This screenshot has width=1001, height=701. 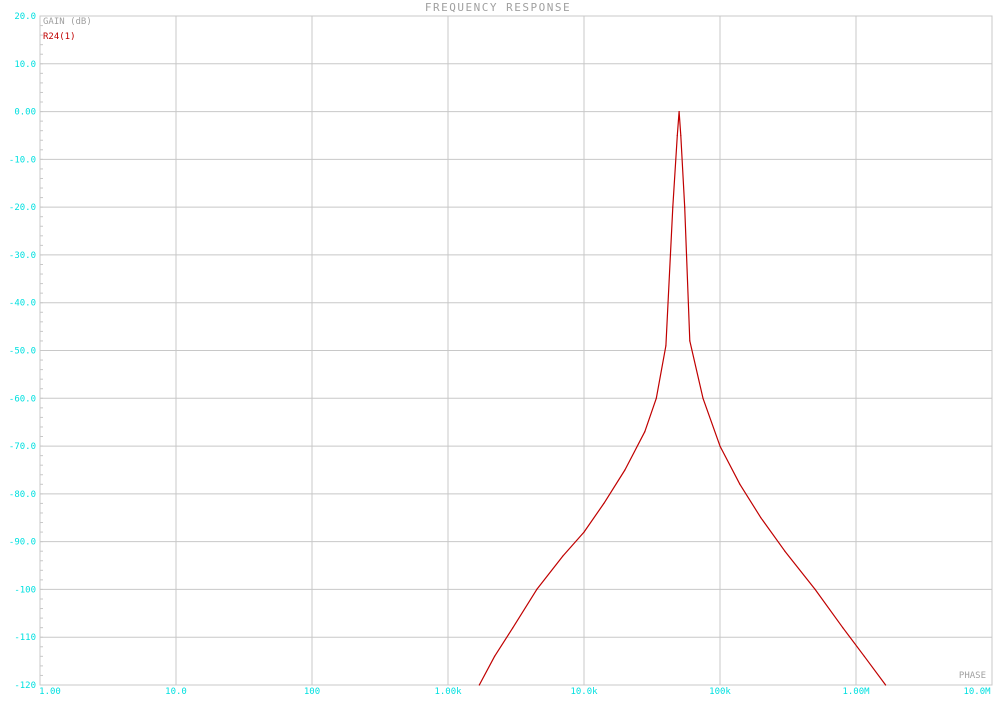 What do you see at coordinates (22, 304) in the screenshot?
I see `y-tick-label: -40.0` at bounding box center [22, 304].